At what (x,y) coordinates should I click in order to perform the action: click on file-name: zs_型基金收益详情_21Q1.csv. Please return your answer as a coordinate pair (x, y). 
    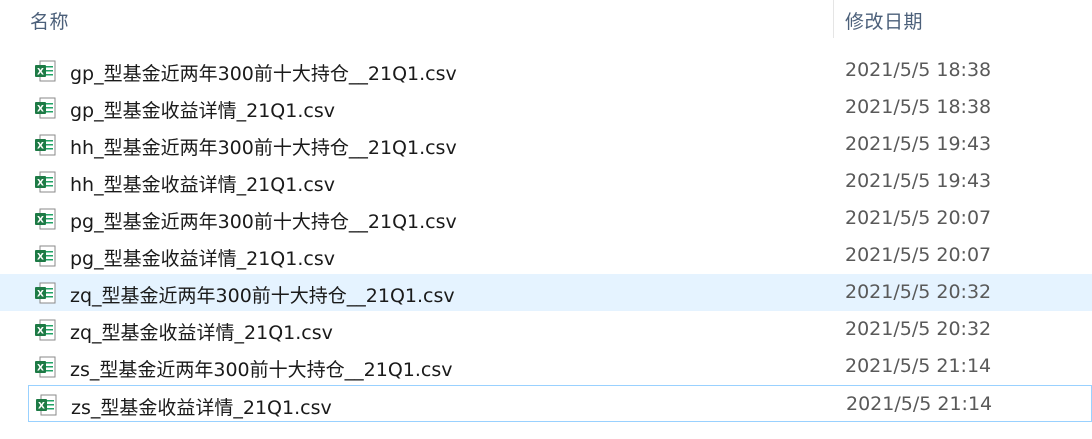
    Looking at the image, I should click on (201, 406).